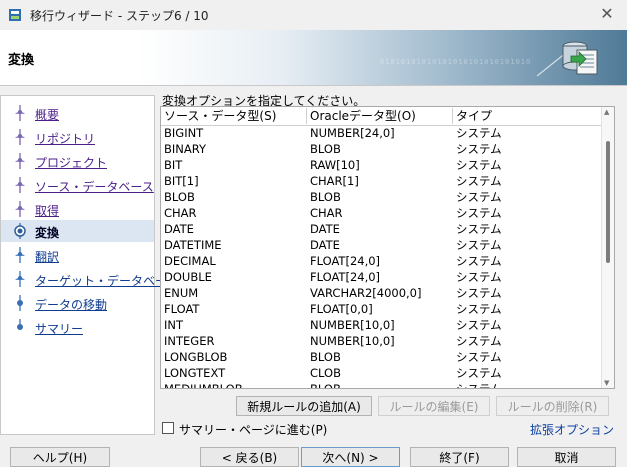  What do you see at coordinates (182, 309) in the screenshot?
I see `source-type-cell: FLOAT` at bounding box center [182, 309].